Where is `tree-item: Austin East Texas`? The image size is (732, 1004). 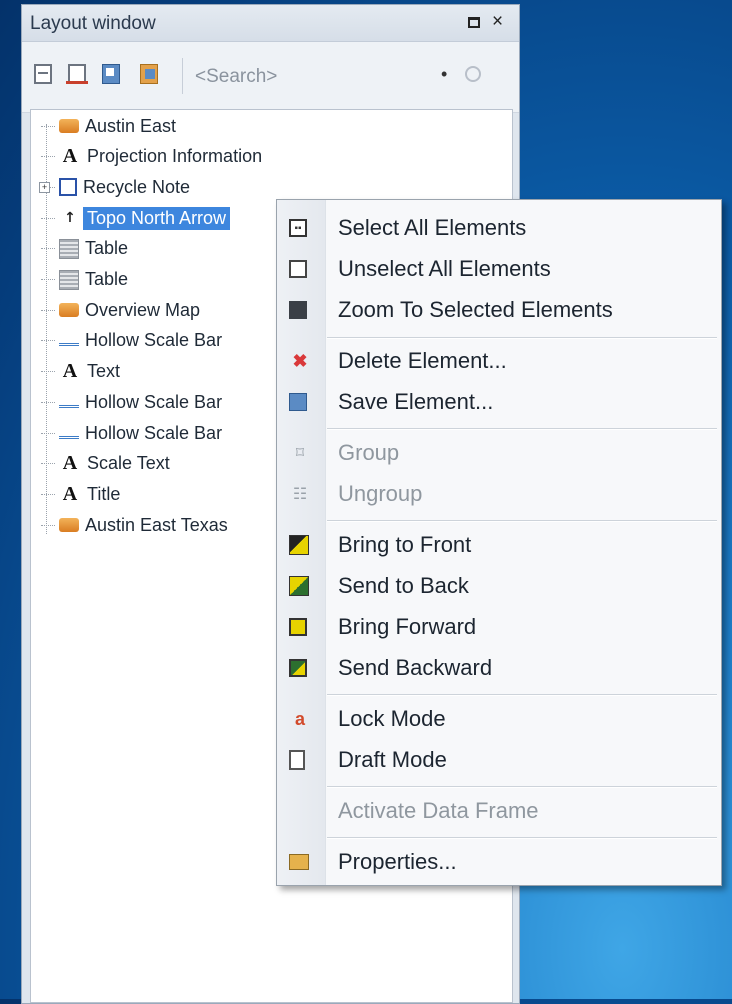 tree-item: Austin East Texas is located at coordinates (134, 525).